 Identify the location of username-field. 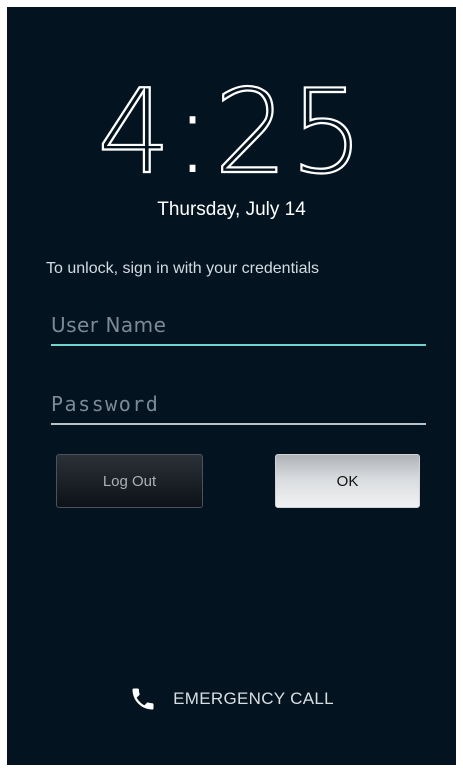
(238, 328).